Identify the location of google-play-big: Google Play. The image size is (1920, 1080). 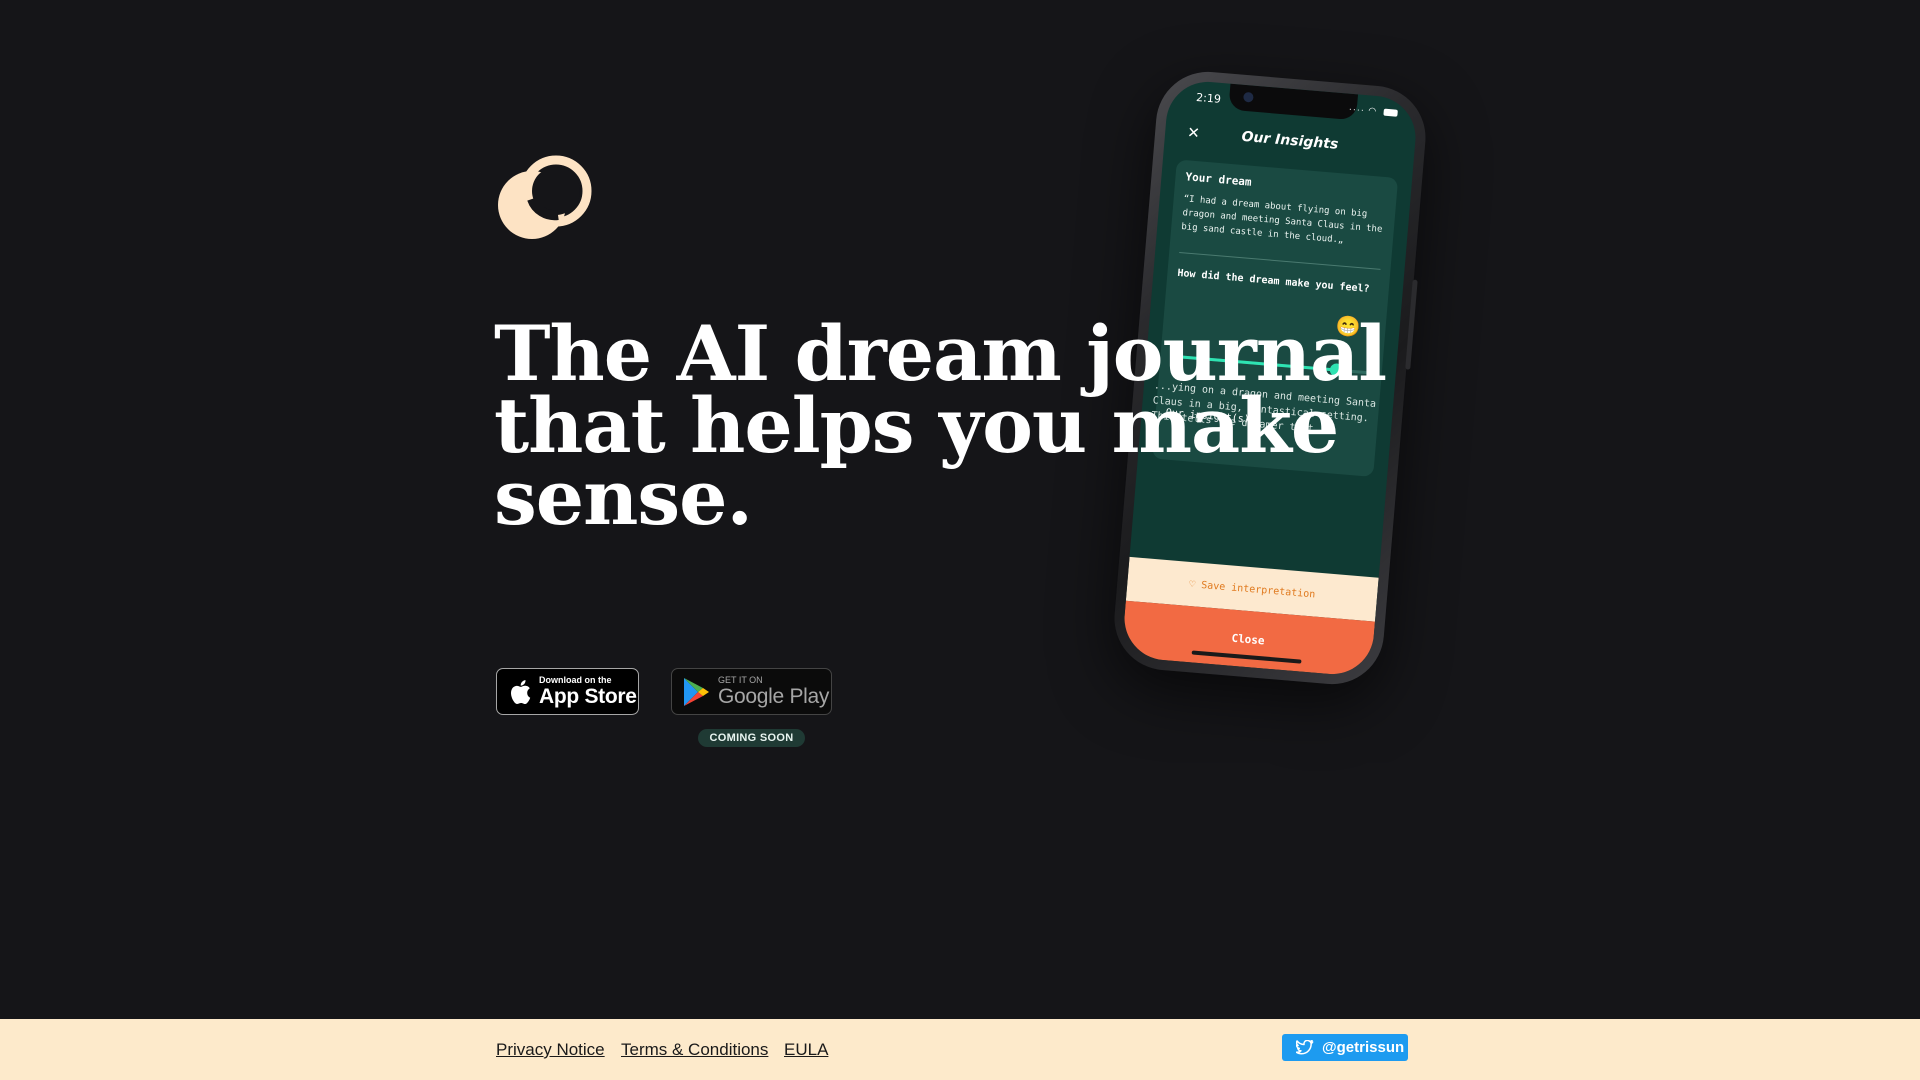
(774, 696).